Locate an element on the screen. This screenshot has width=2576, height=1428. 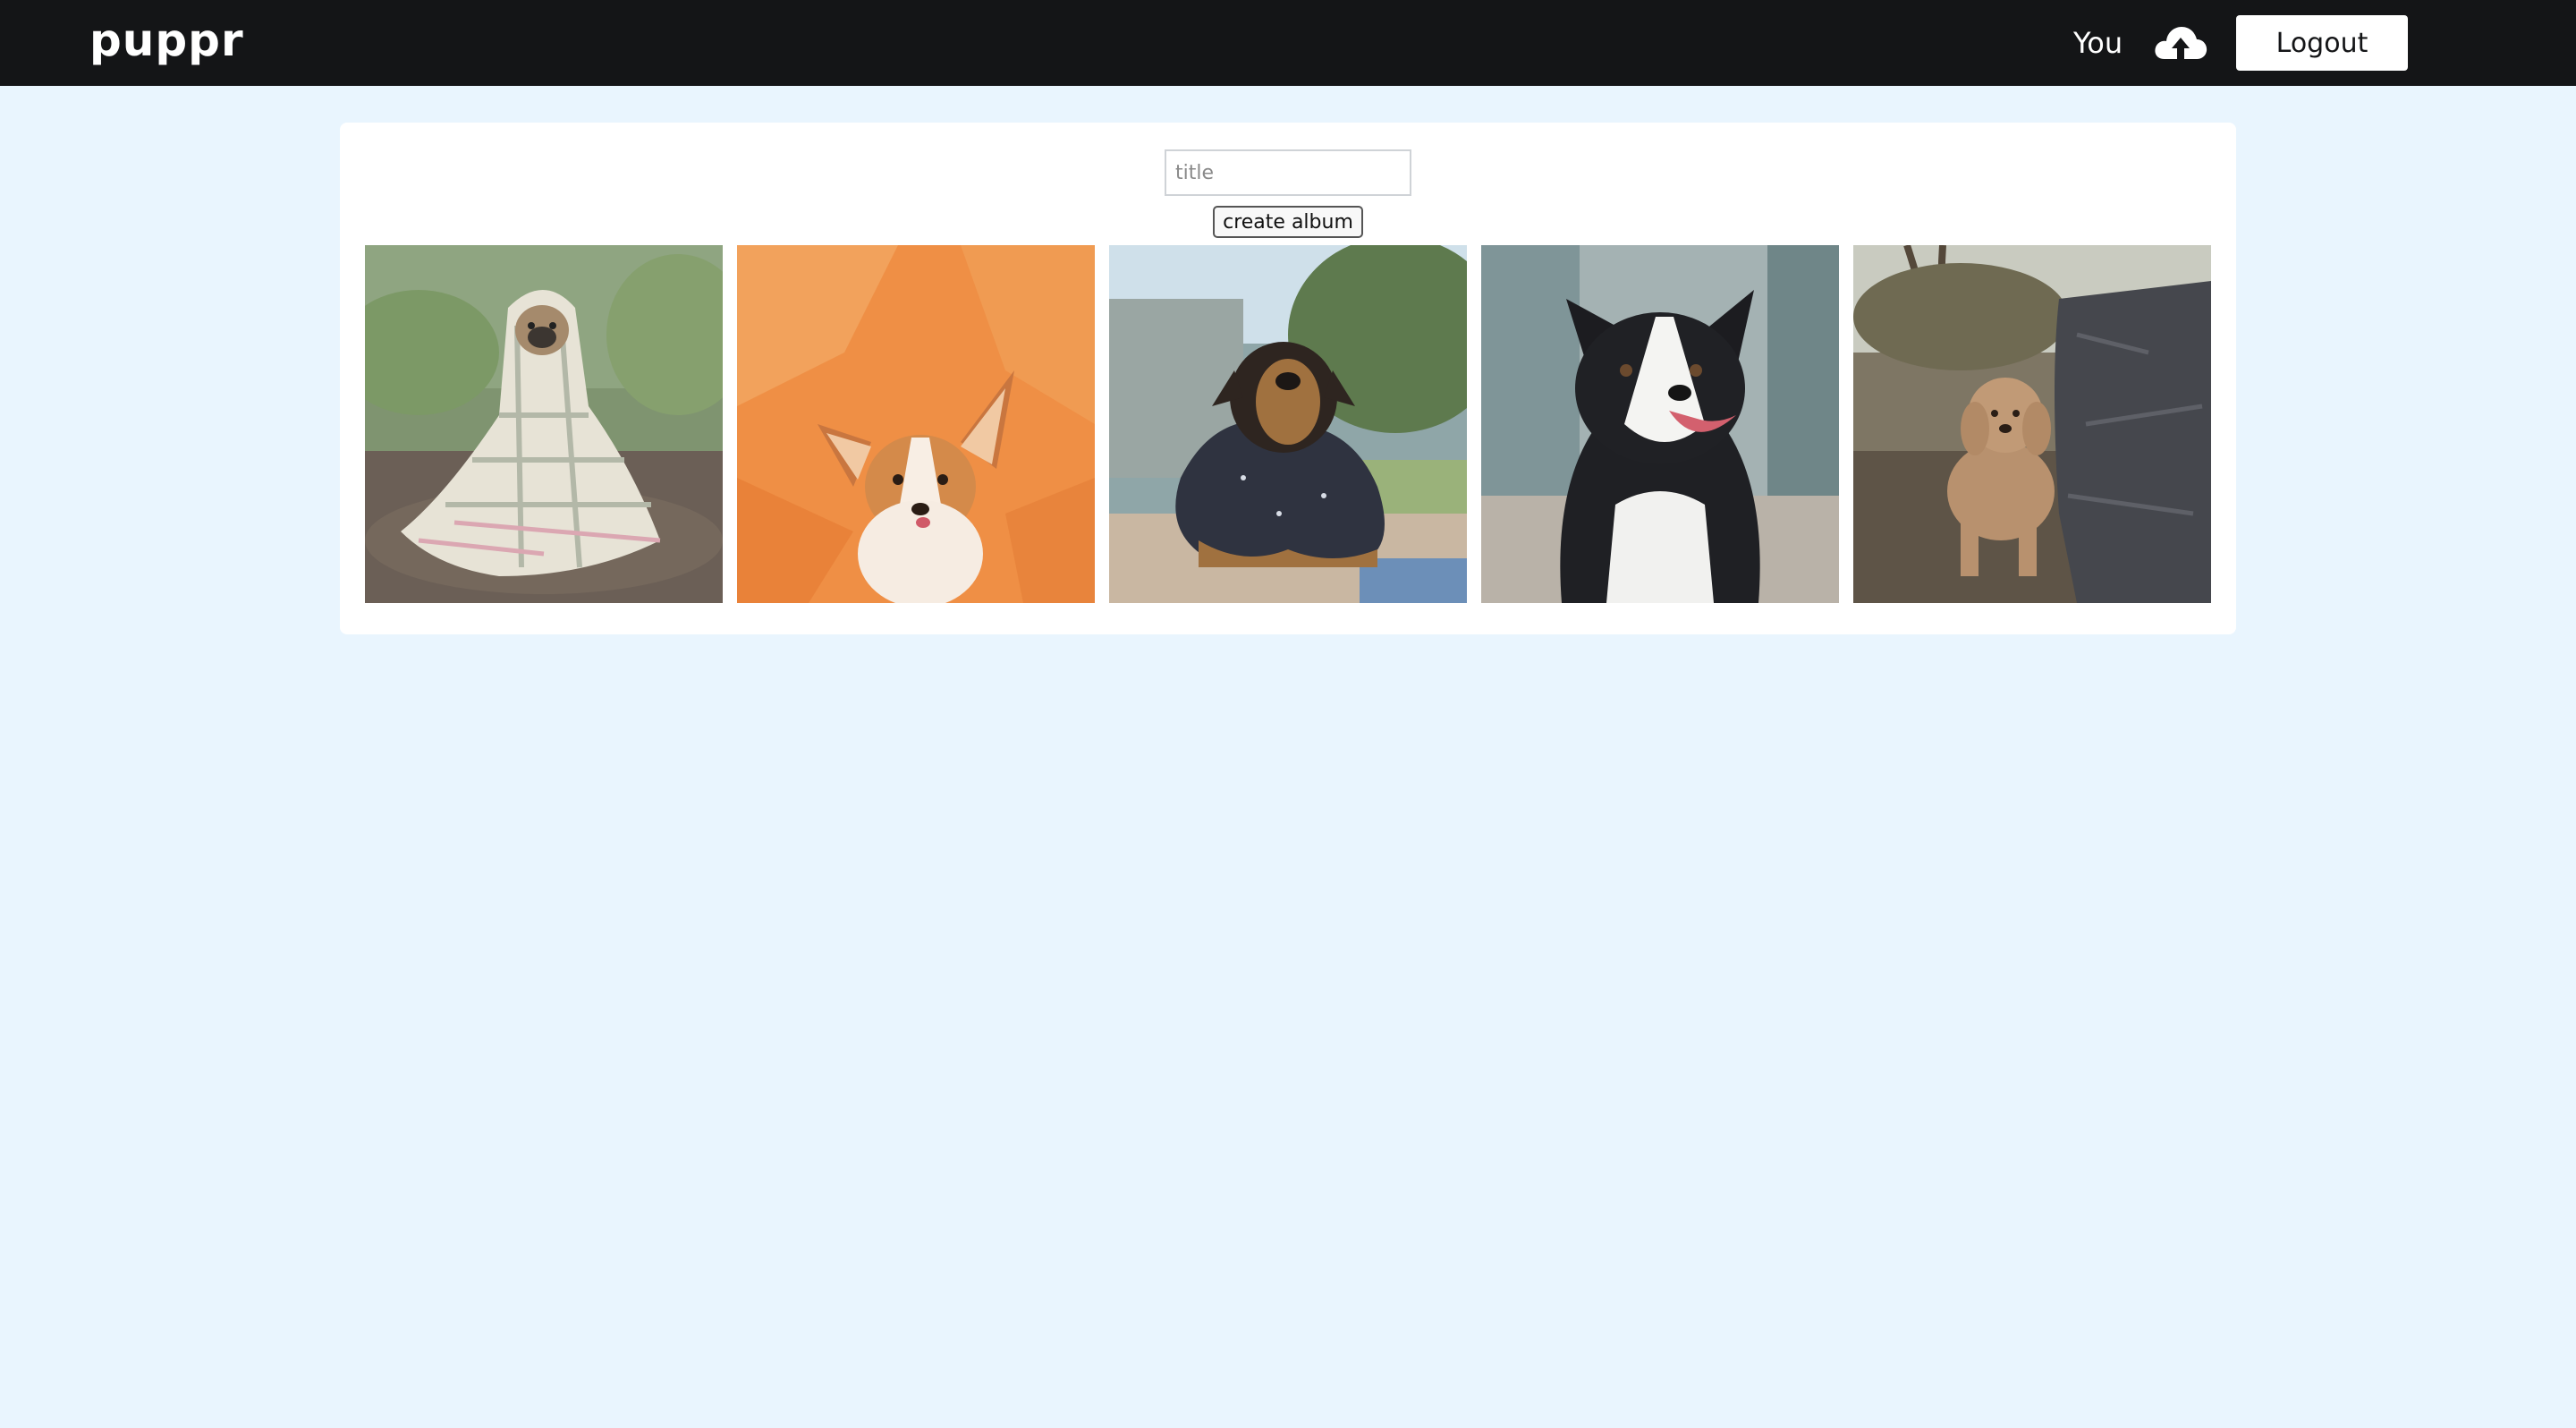
pug-photo-image is located at coordinates (544, 424).